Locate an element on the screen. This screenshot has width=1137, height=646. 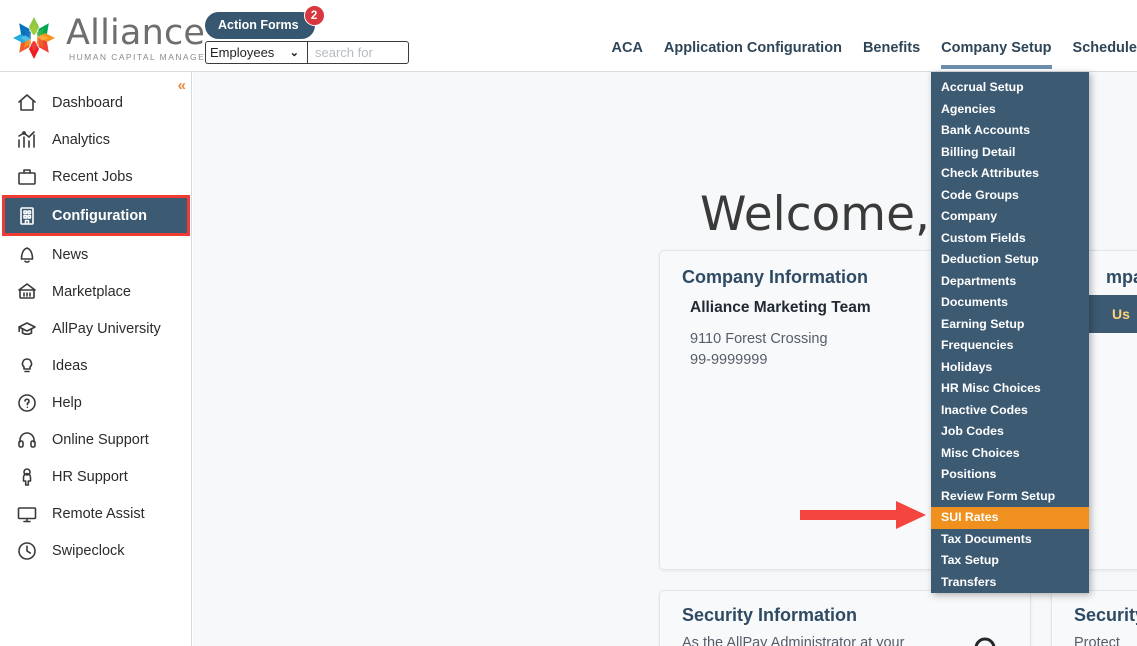
security-card-partial-title: Security is located at coordinates (1105, 615).